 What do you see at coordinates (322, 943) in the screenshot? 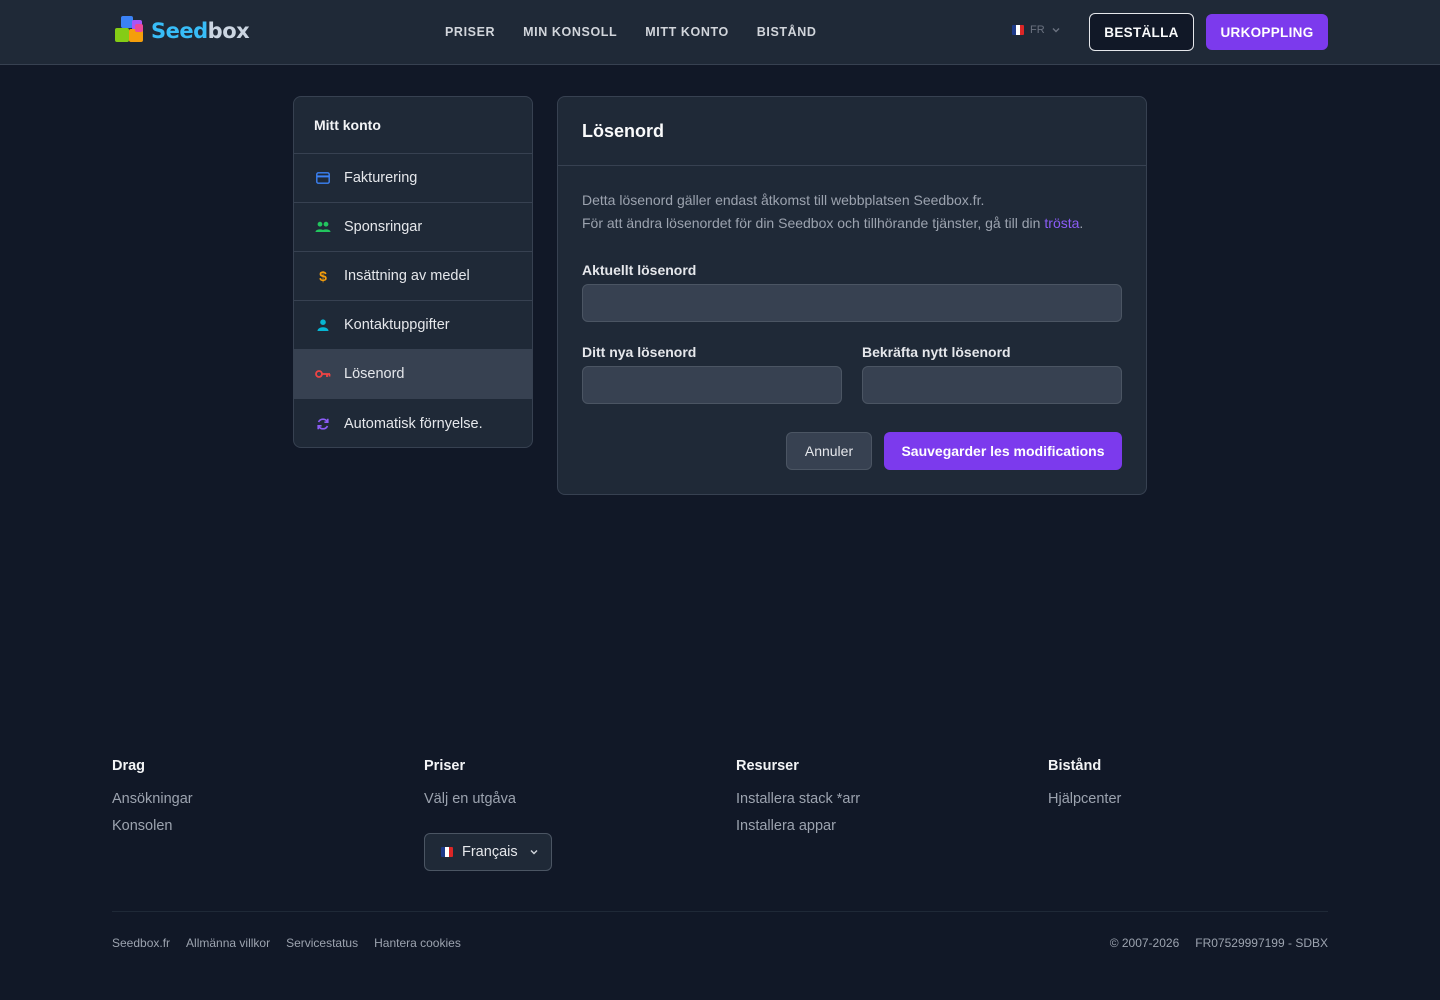
I see `footer-link-status: Servicestatus` at bounding box center [322, 943].